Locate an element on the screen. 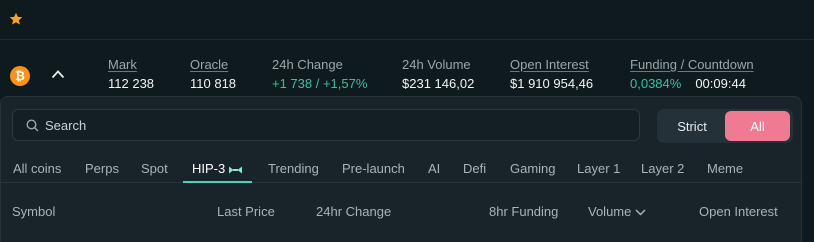  strict-button: Strict is located at coordinates (692, 126).